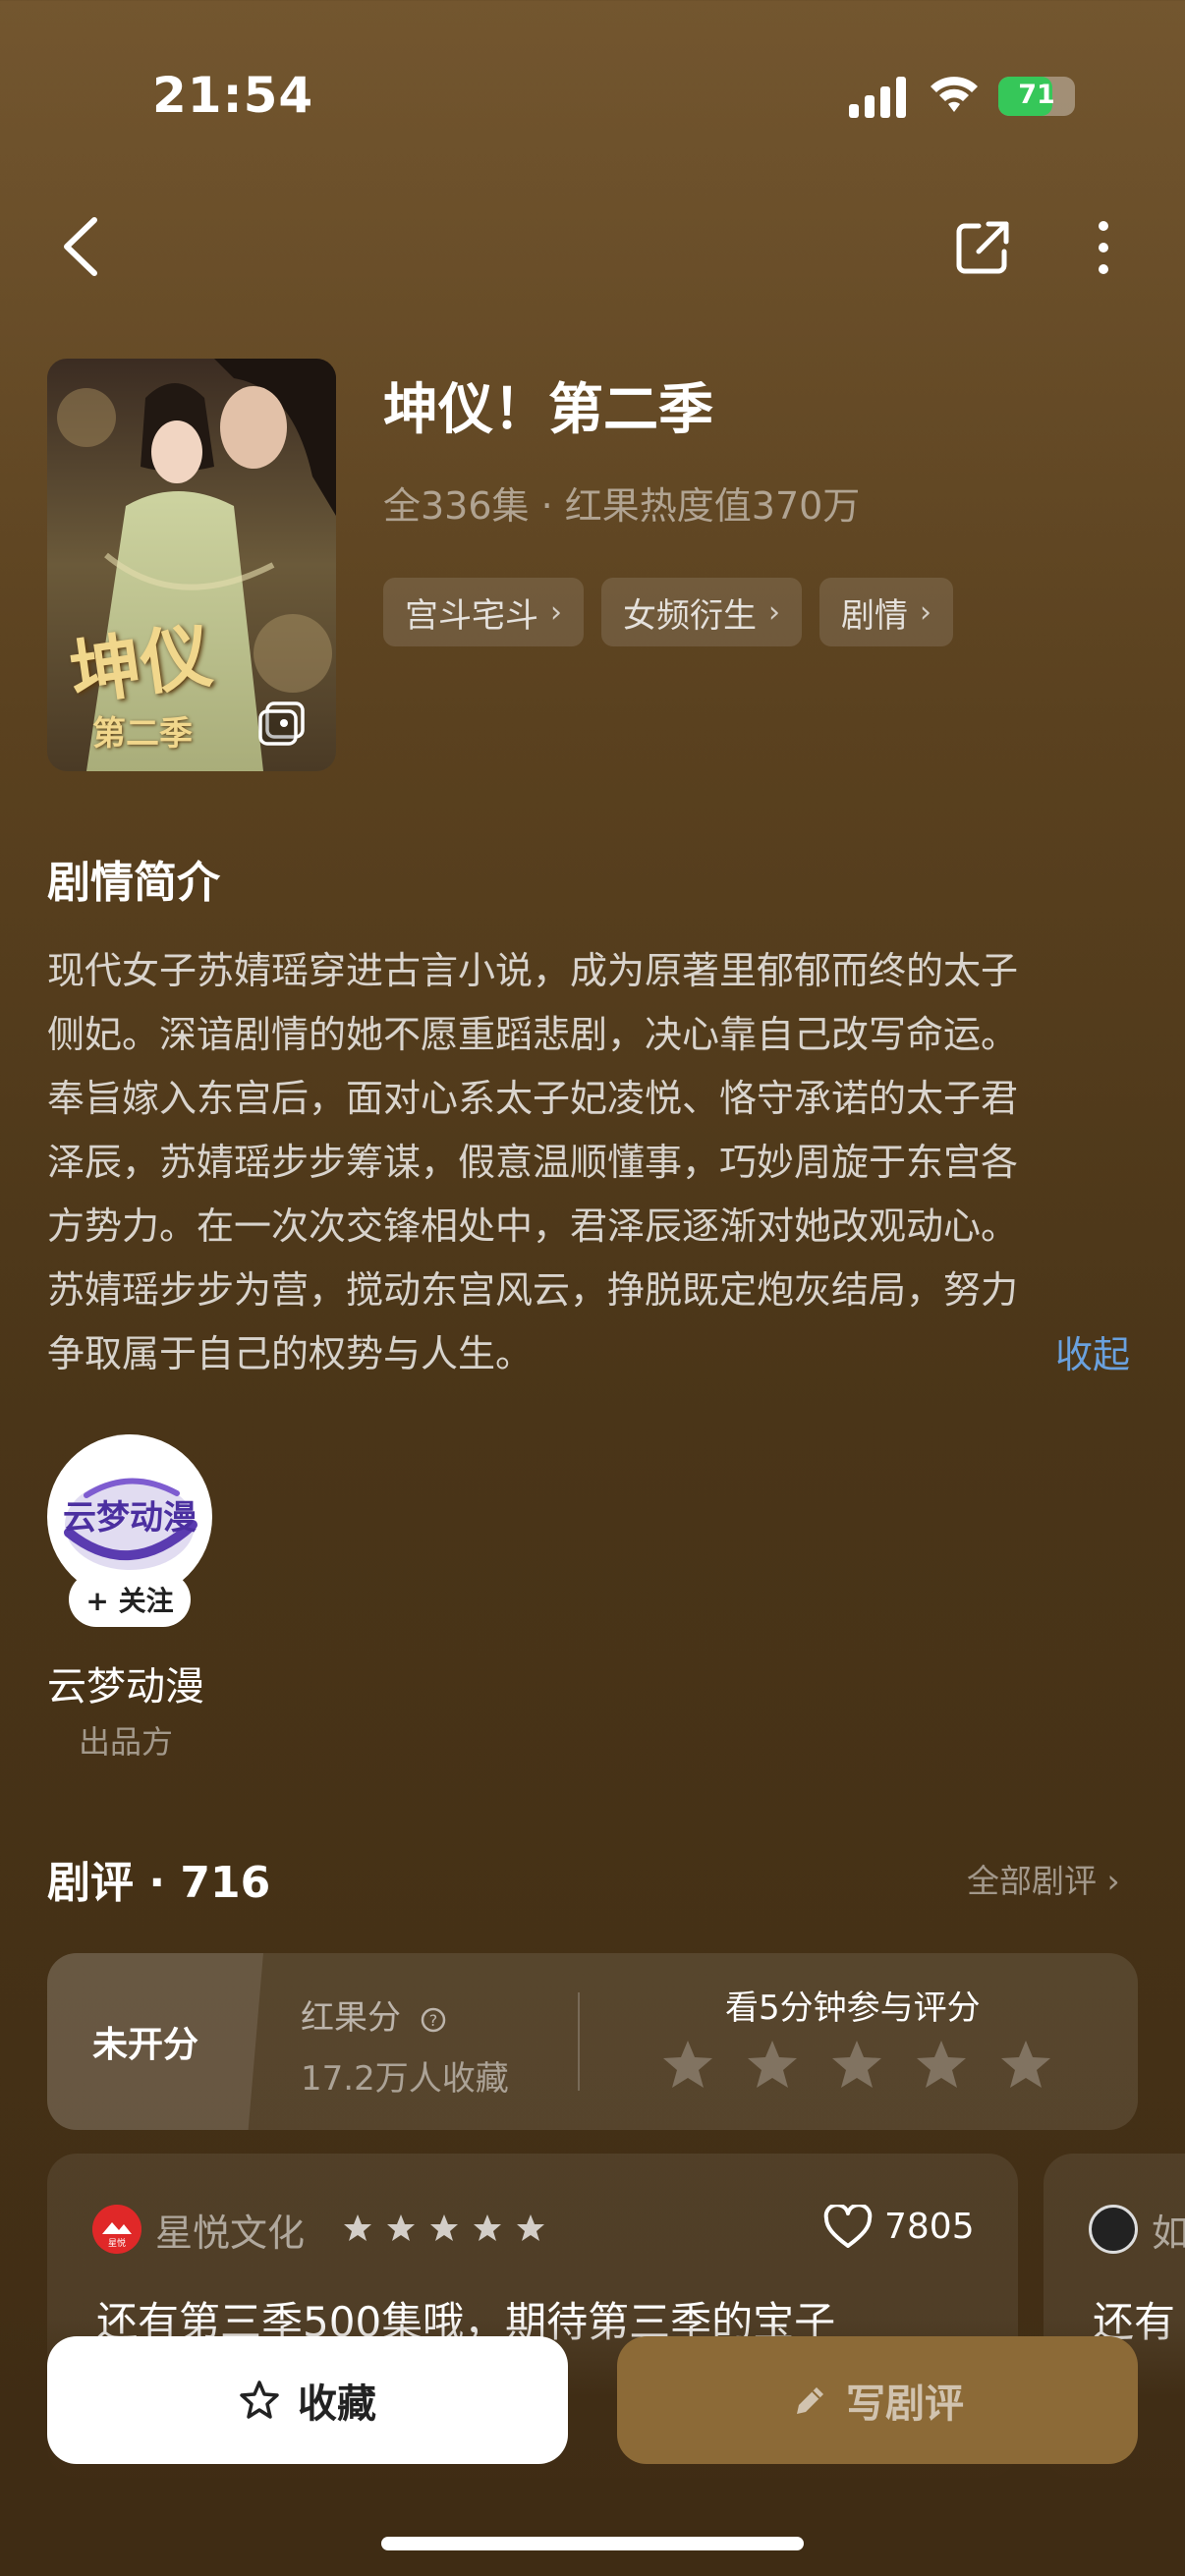 The height and width of the screenshot is (2576, 1185). What do you see at coordinates (984, 246) in the screenshot?
I see `share-icon` at bounding box center [984, 246].